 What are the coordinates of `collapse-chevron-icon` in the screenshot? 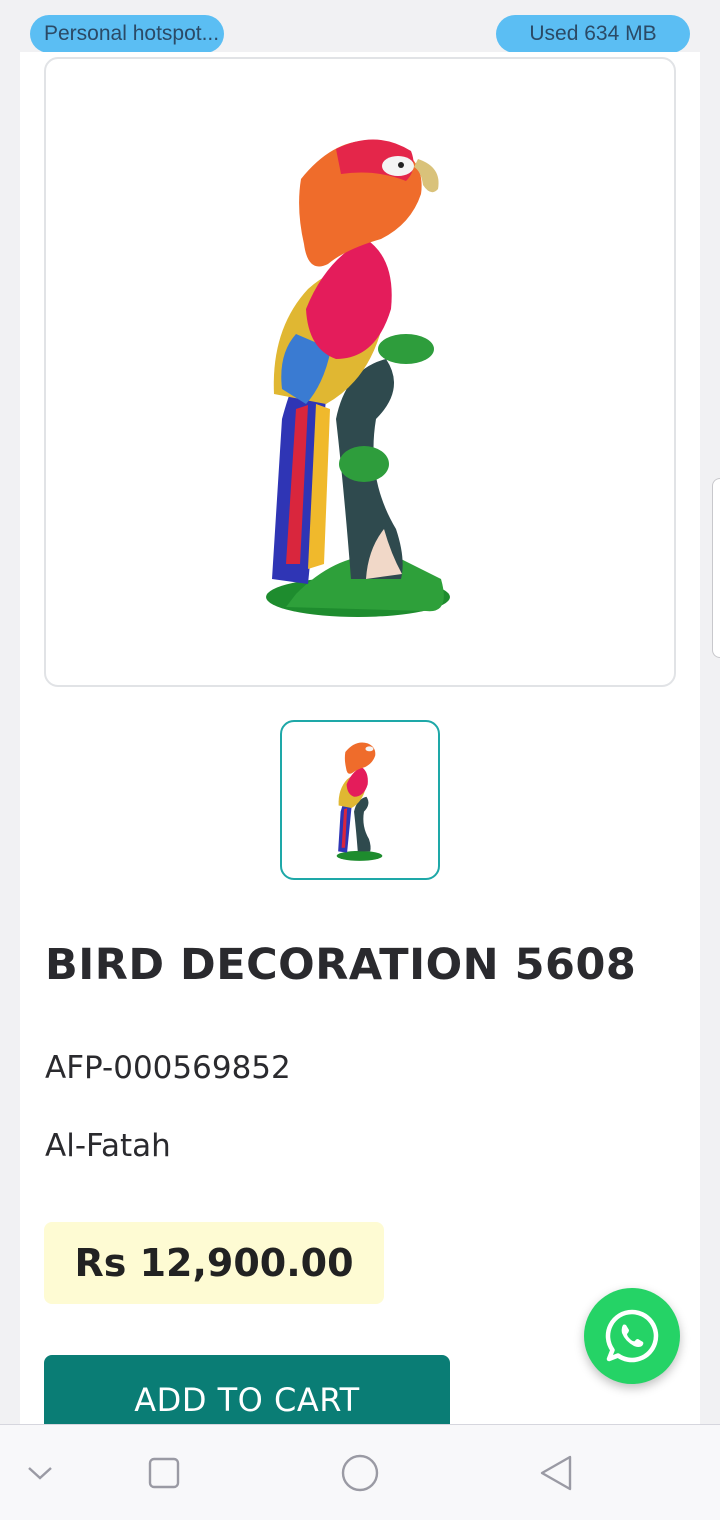 It's located at (40, 1473).